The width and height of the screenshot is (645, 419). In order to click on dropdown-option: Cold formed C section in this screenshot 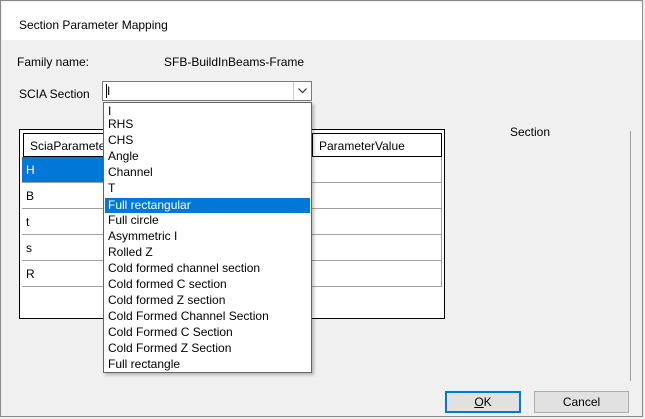, I will do `click(207, 284)`.